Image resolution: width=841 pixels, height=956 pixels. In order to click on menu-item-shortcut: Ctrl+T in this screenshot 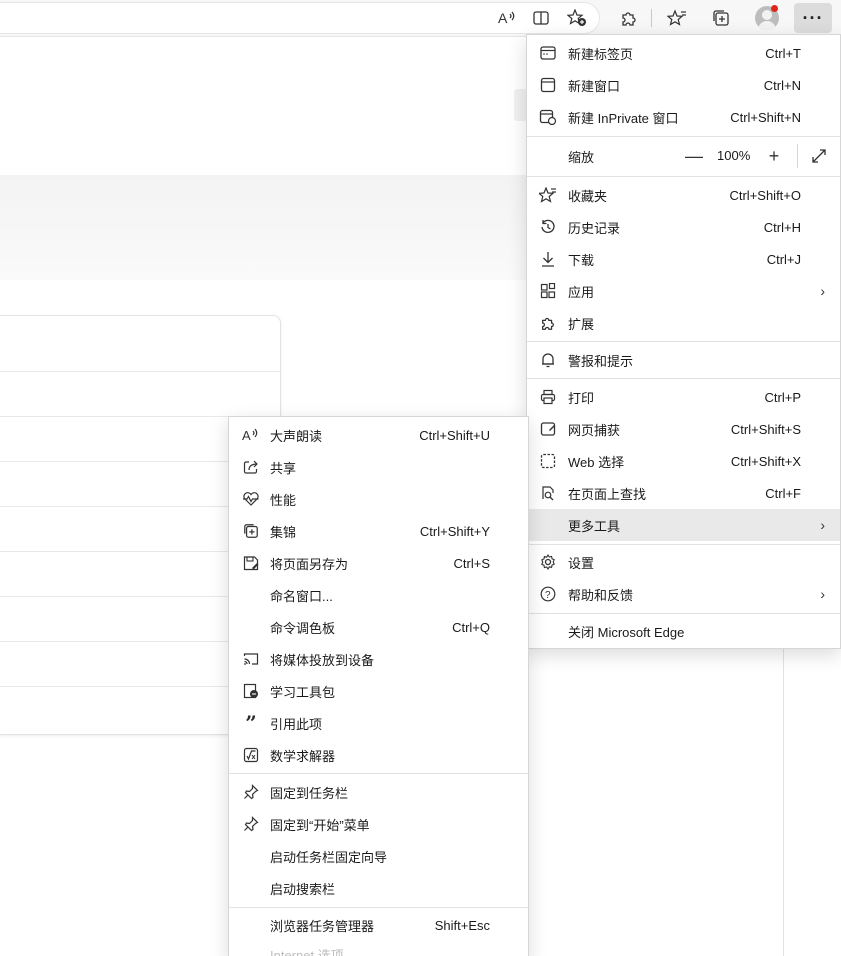, I will do `click(783, 53)`.